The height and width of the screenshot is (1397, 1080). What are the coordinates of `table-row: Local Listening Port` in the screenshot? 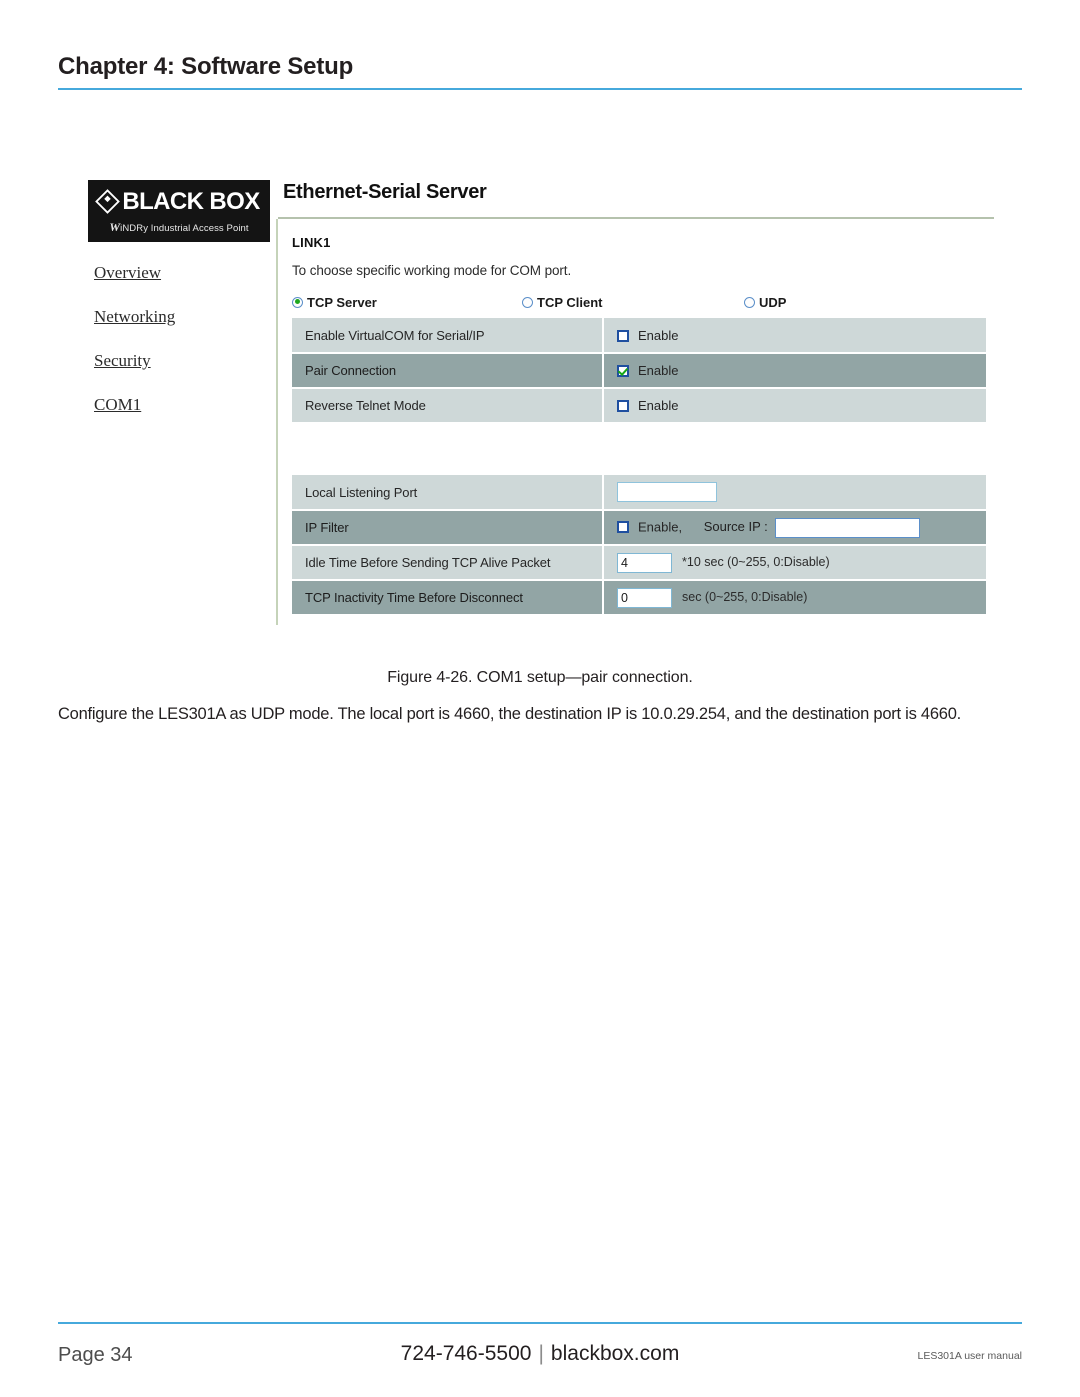 It's located at (639, 493).